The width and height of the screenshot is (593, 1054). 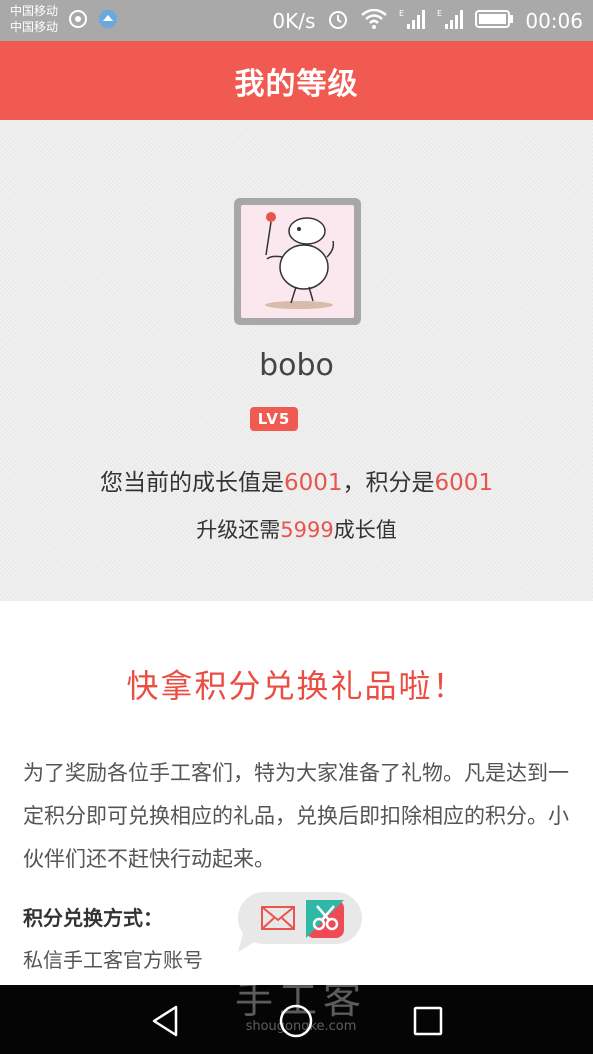 I want to click on avatar-image, so click(x=297, y=261).